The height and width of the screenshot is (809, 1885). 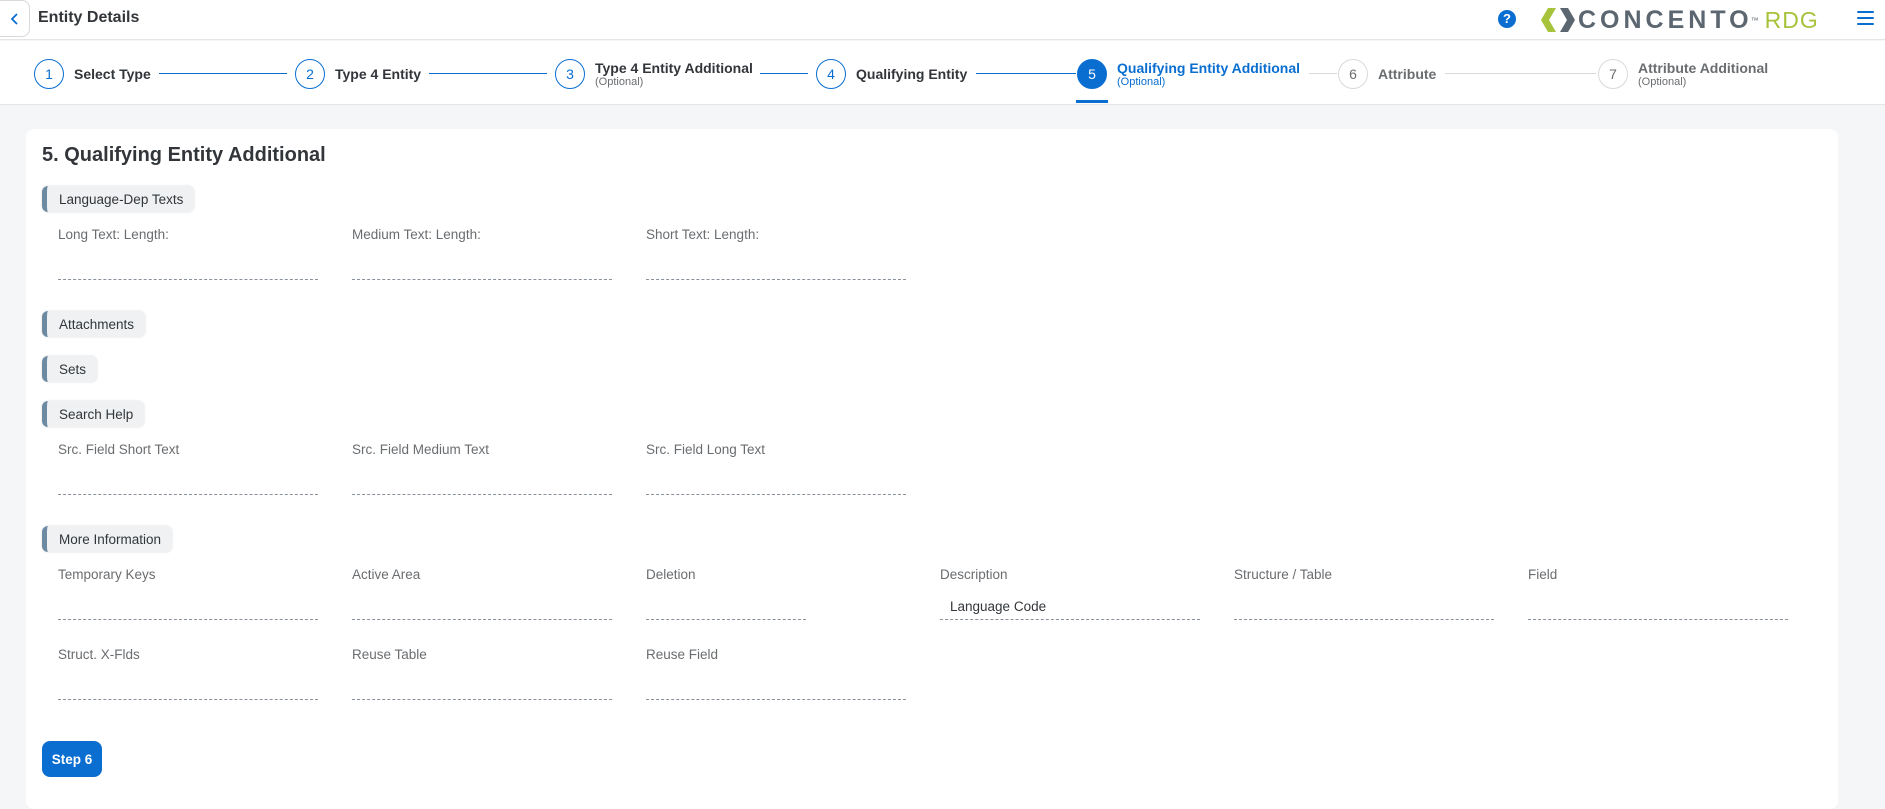 What do you see at coordinates (570, 74) in the screenshot?
I see `step-number: 3` at bounding box center [570, 74].